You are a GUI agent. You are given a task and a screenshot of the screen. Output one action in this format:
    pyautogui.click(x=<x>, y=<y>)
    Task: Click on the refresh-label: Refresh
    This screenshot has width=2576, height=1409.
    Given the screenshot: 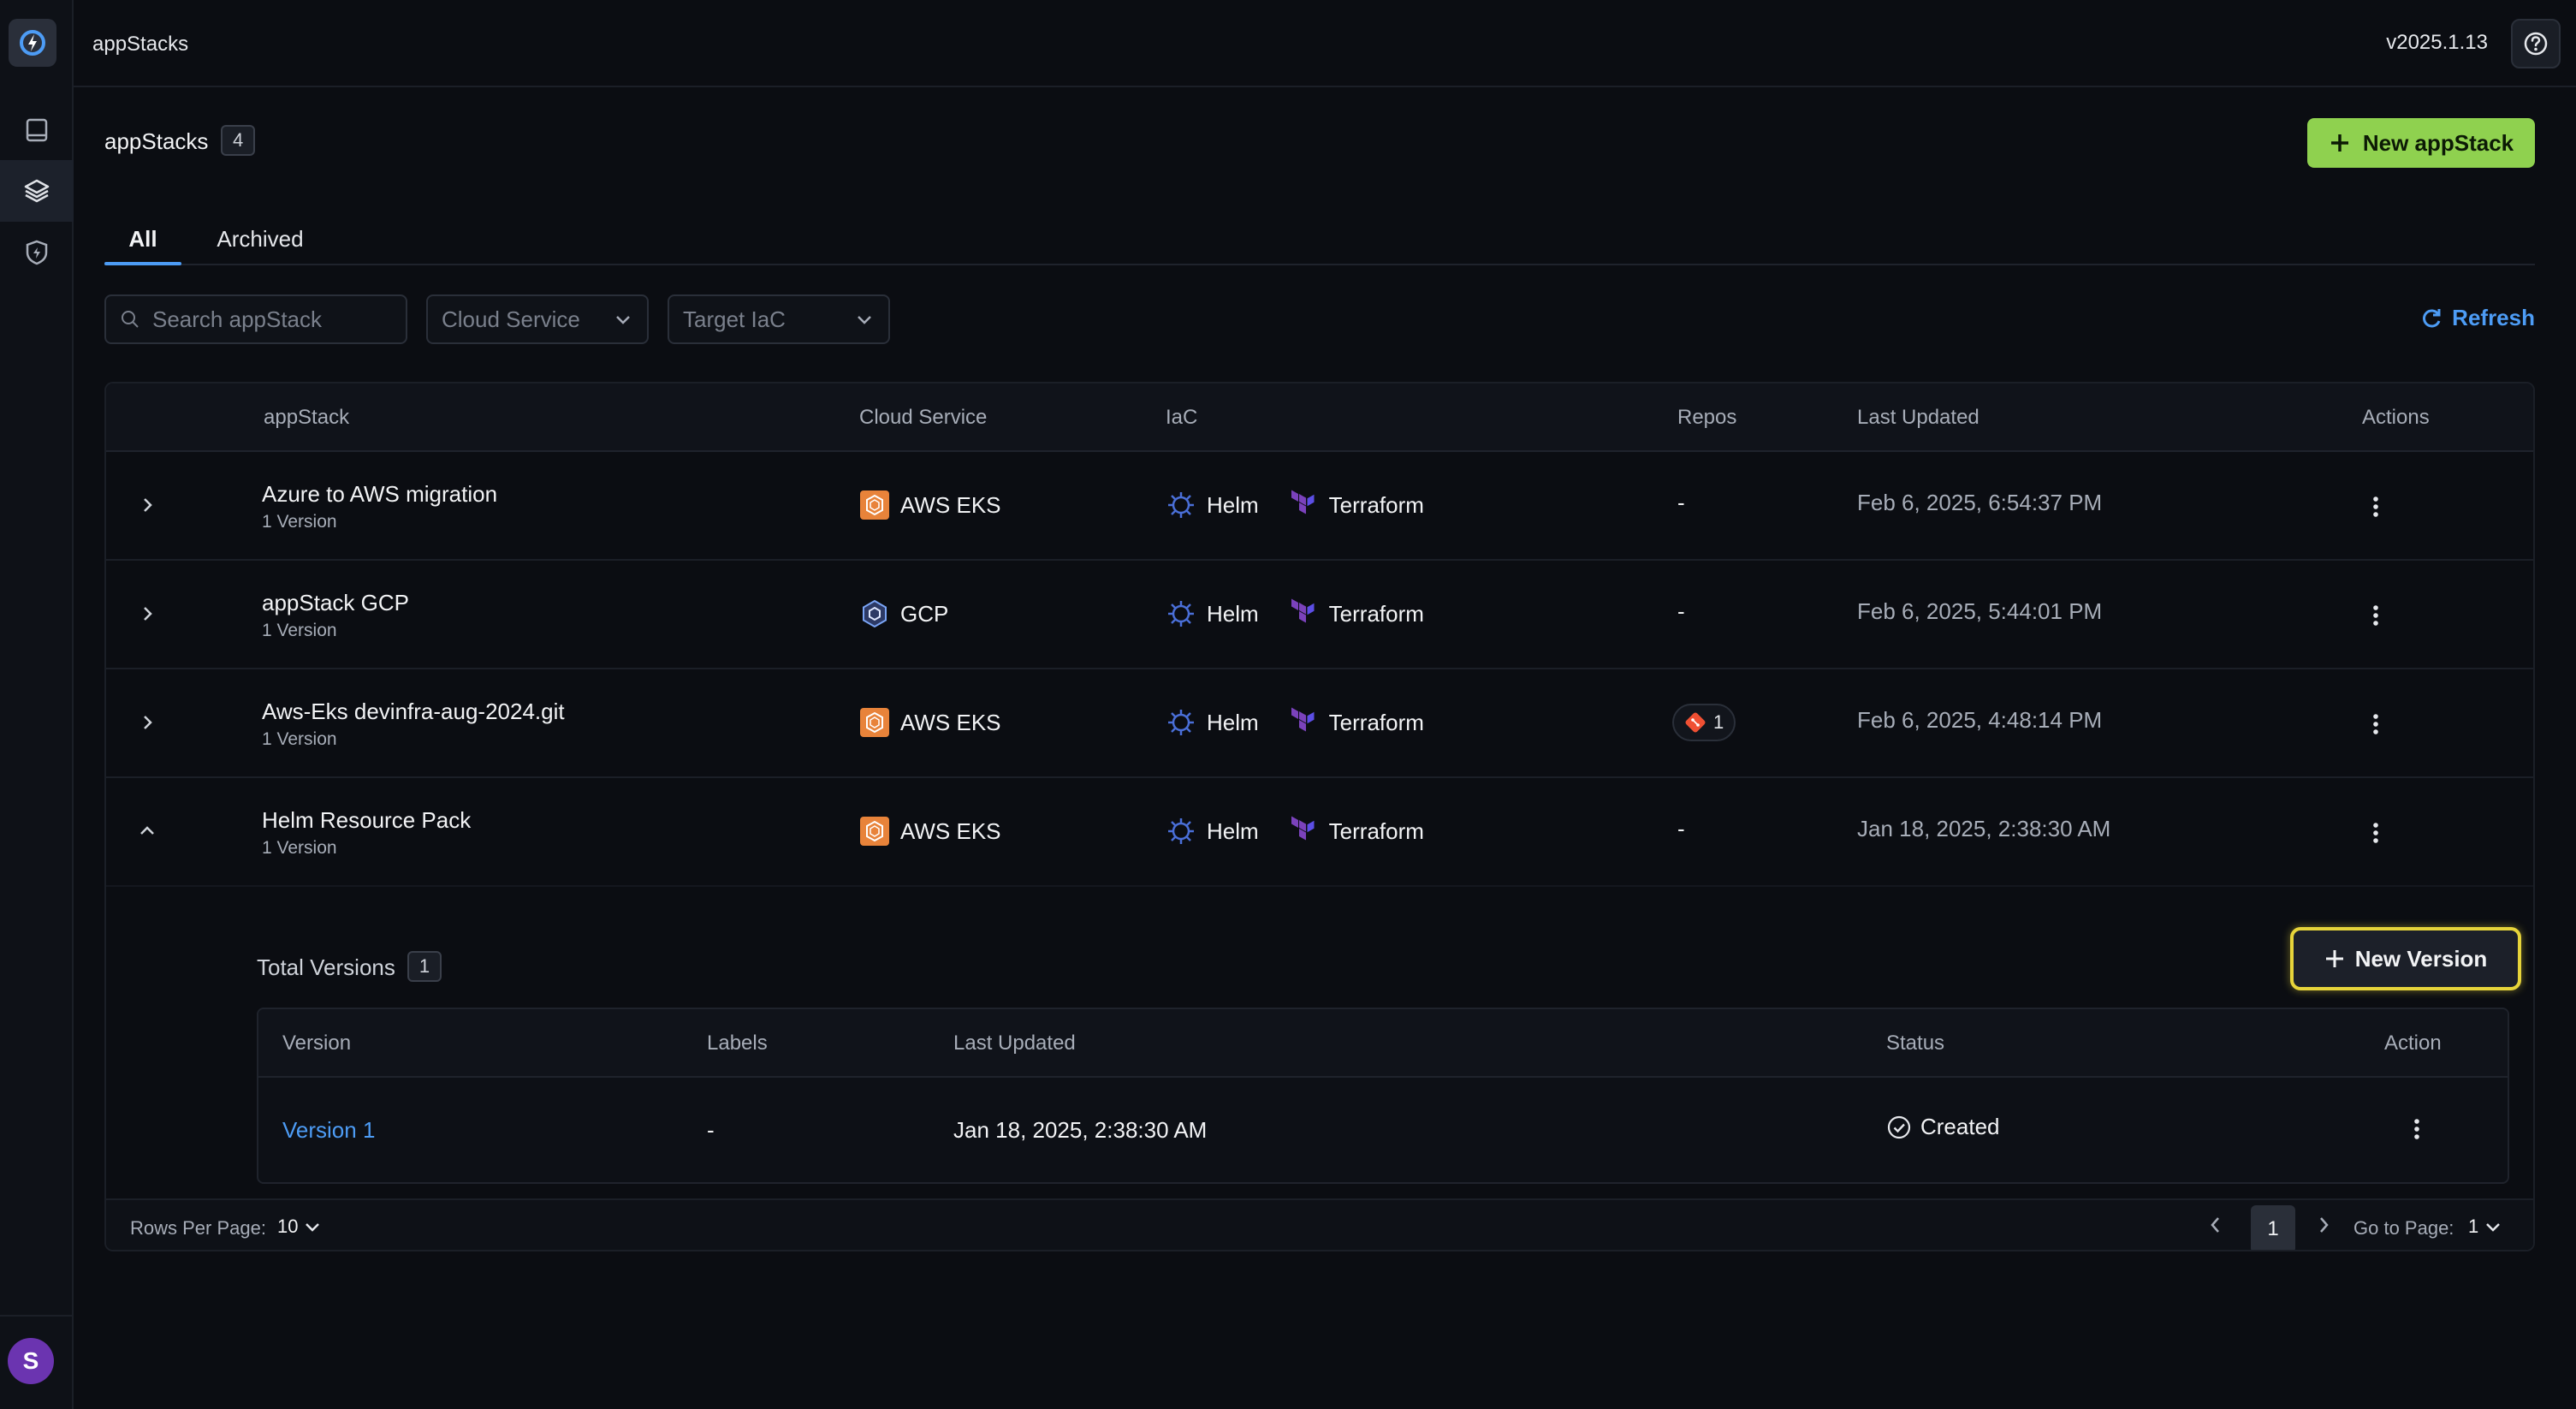 What is the action you would take?
    pyautogui.click(x=2493, y=317)
    